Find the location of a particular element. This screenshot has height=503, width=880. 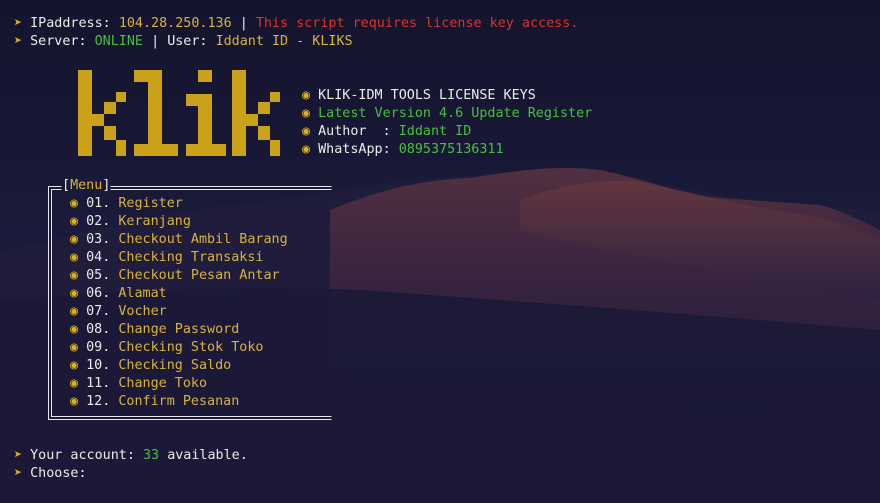

menu-item: ◉ 02. Keranjang is located at coordinates (130, 222).